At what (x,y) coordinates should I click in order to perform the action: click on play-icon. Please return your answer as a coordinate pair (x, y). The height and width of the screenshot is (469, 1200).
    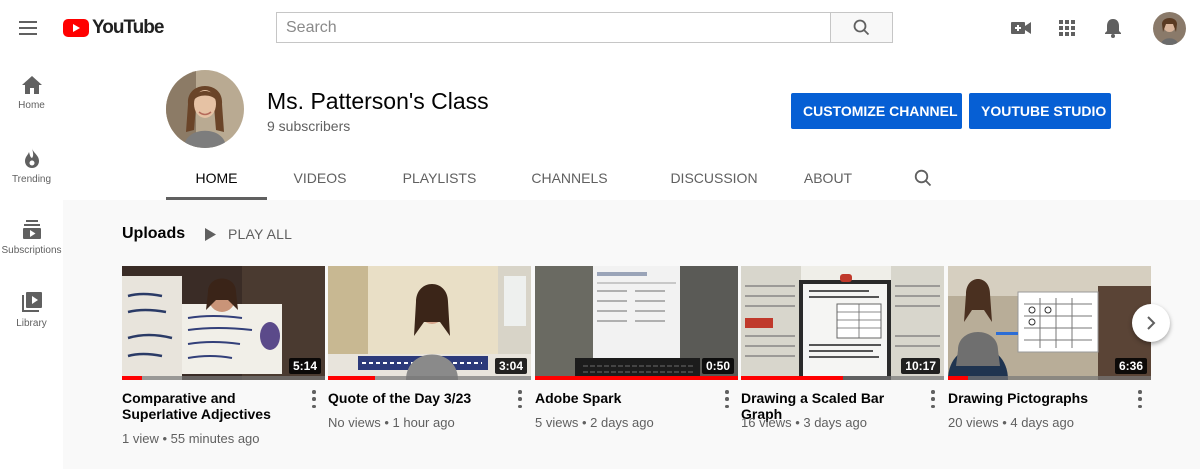
    Looking at the image, I should click on (210, 234).